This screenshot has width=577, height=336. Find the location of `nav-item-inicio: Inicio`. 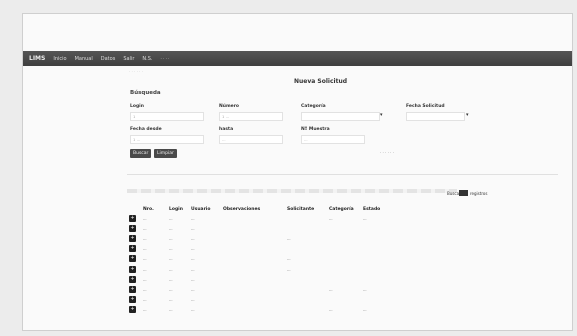

nav-item-inicio: Inicio is located at coordinates (59, 59).